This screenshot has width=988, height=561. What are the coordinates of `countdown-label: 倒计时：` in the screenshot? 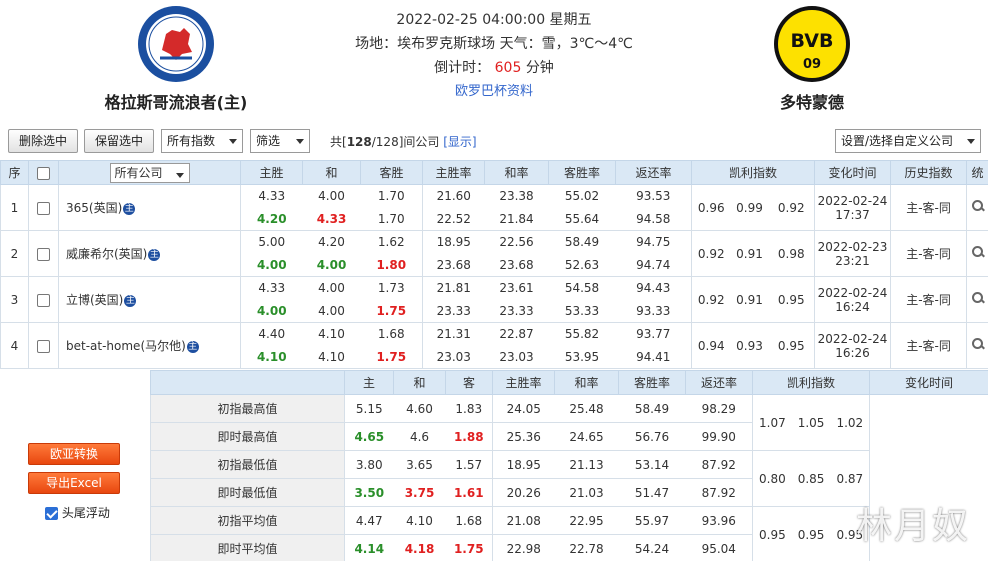 It's located at (462, 68).